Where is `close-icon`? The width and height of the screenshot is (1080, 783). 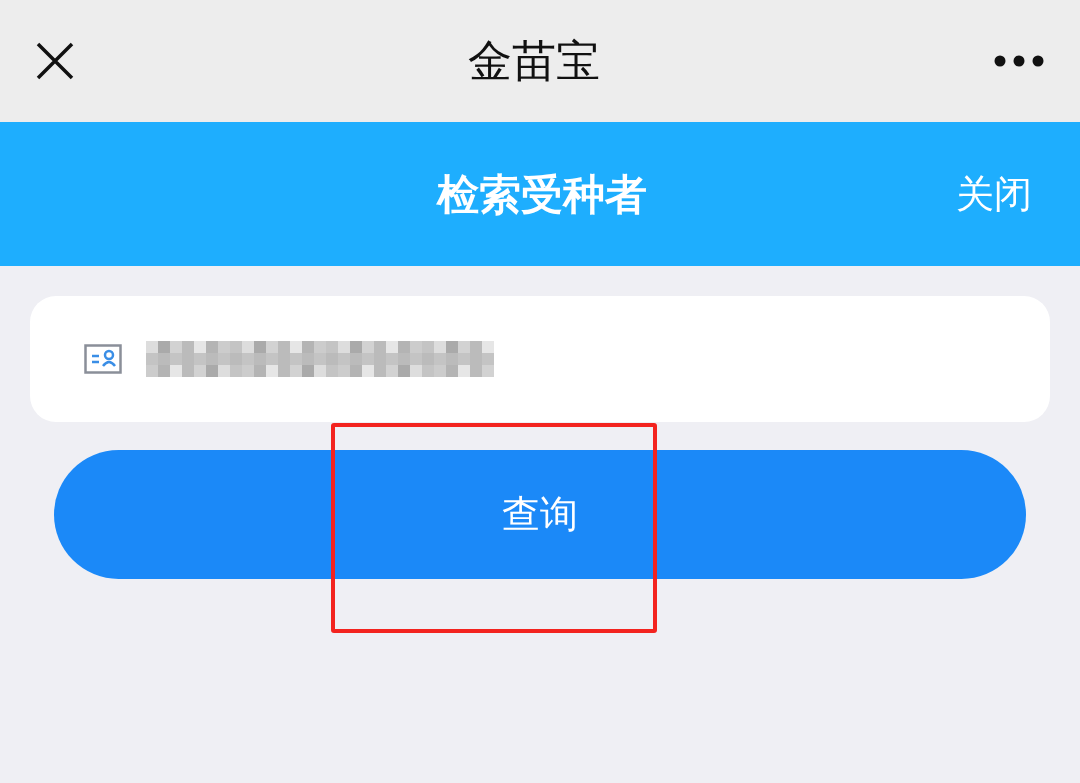
close-icon is located at coordinates (55, 61).